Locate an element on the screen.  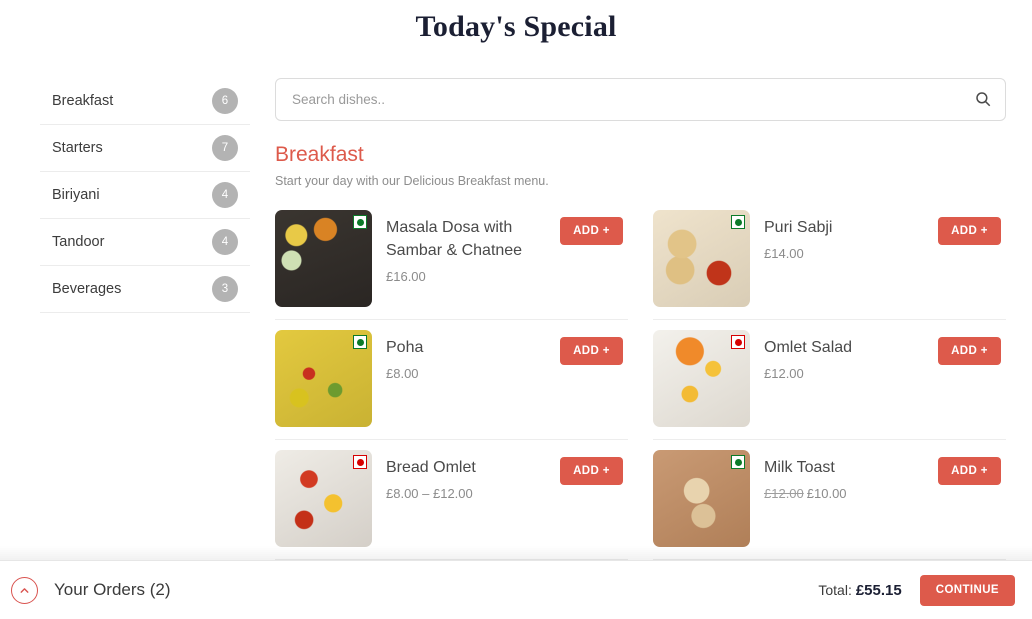
order-summary-bar: Your Orders (2) Total: £55.15 CONTINUE is located at coordinates (516, 589).